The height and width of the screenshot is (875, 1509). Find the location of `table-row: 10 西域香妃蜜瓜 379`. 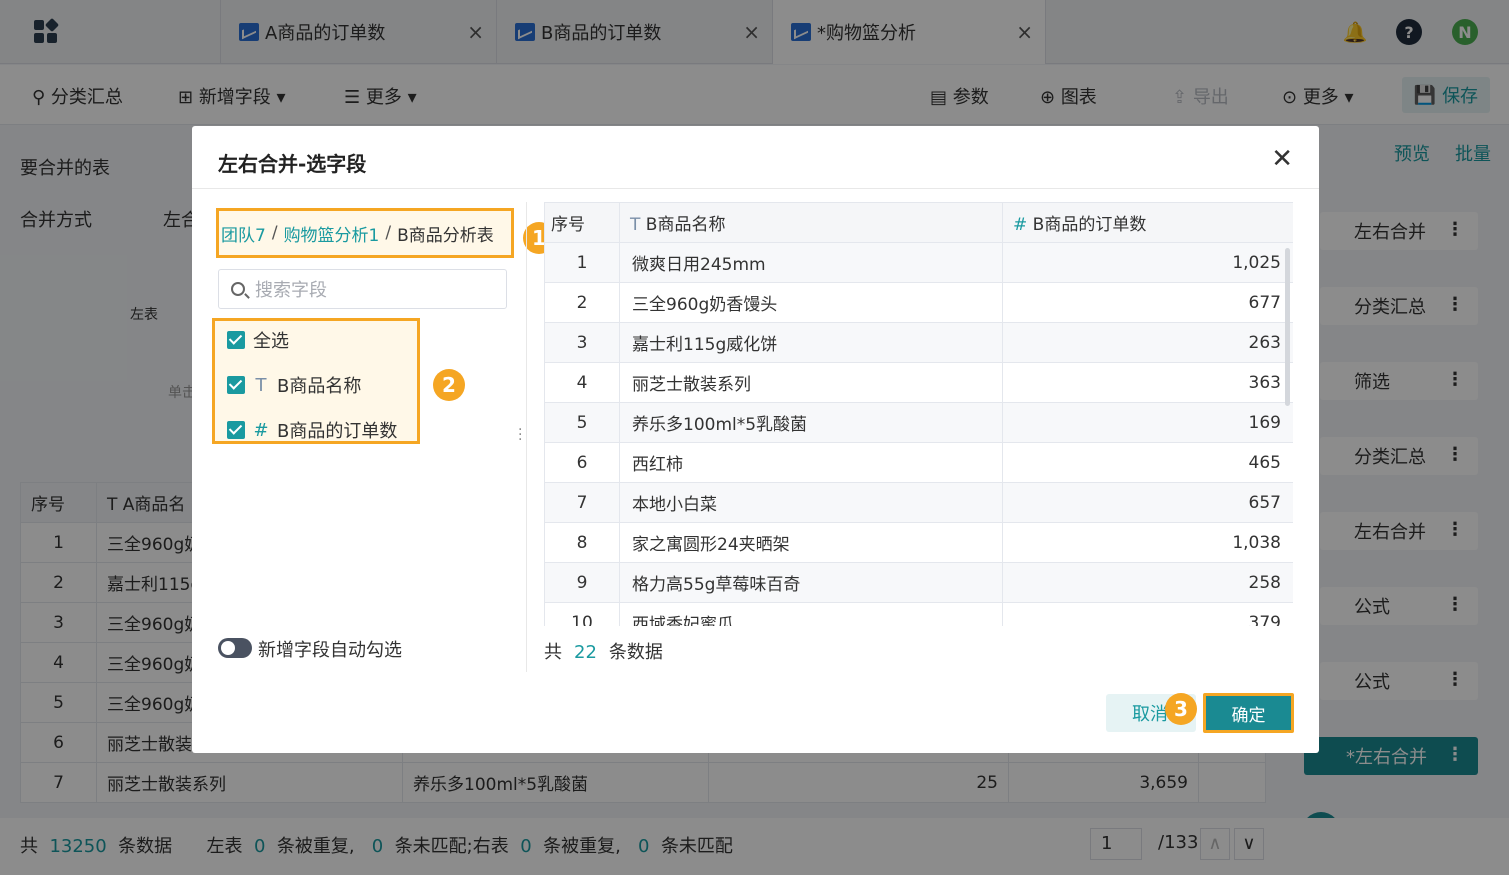

table-row: 10 西域香妃蜜瓜 379 is located at coordinates (918, 614).